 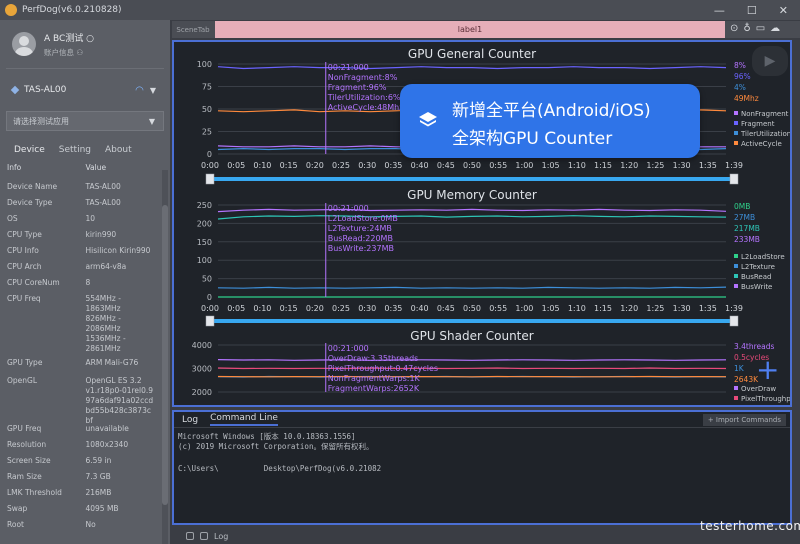 I want to click on app-title: PerfDog(v6.0.210828), so click(x=72, y=10).